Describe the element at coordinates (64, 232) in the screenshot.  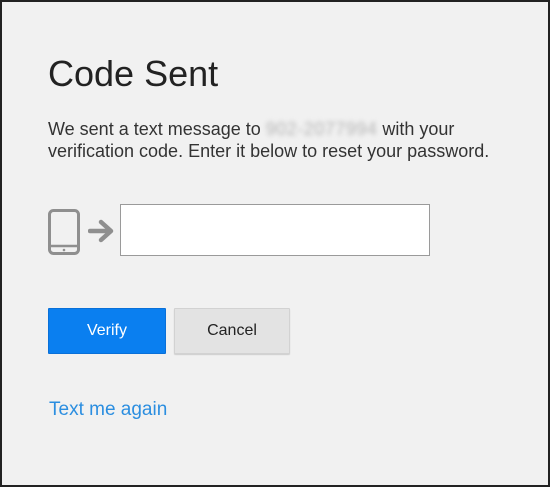
I see `phone-icon` at that location.